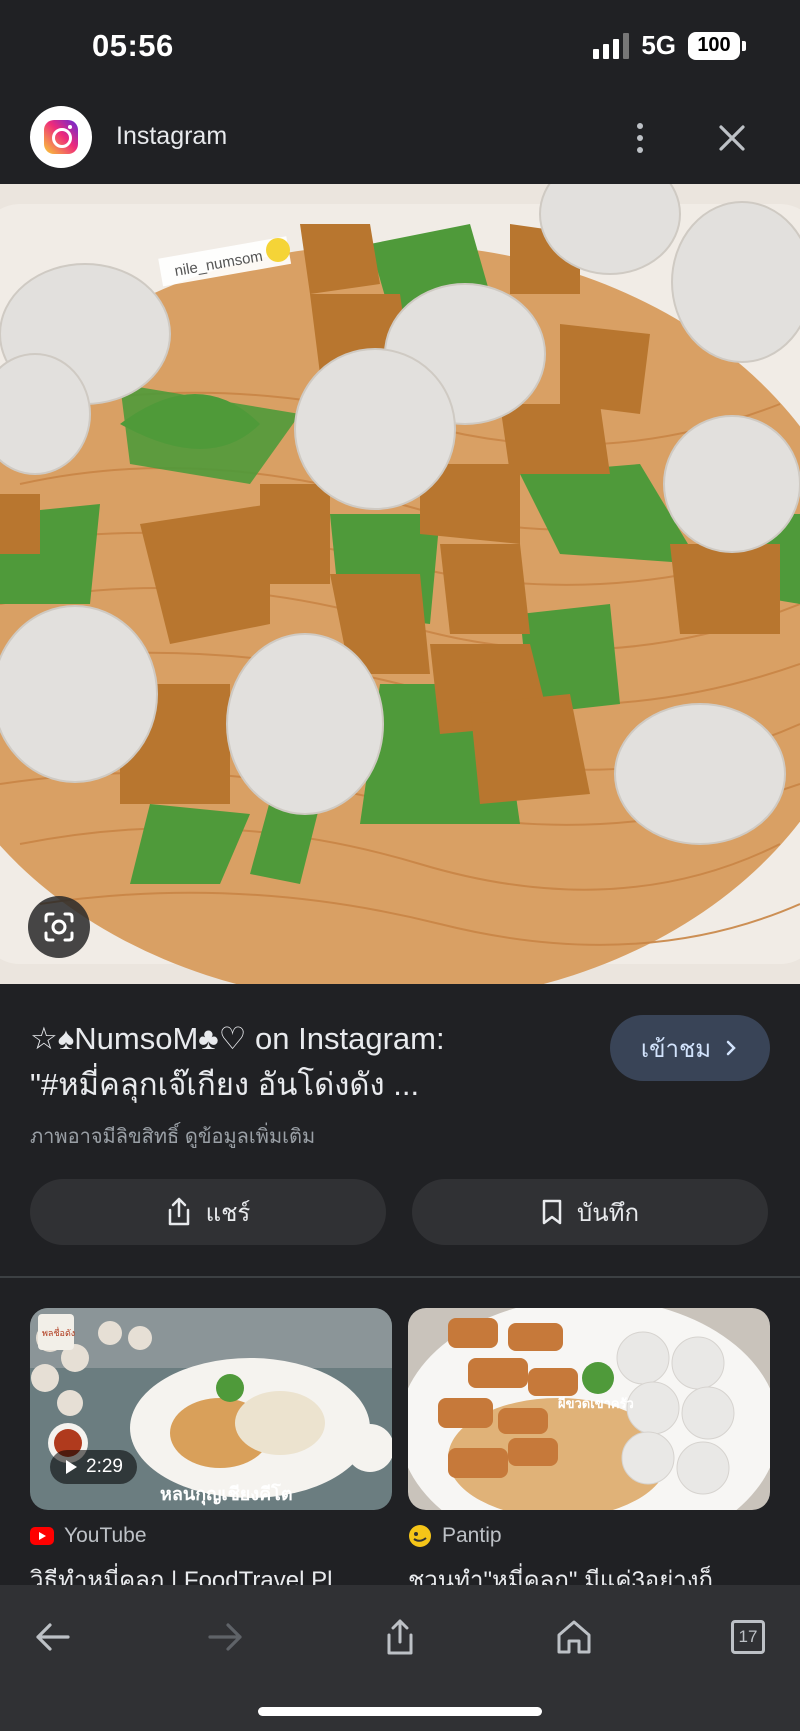  I want to click on bottom-nav-bar: 17, so click(400, 1658).